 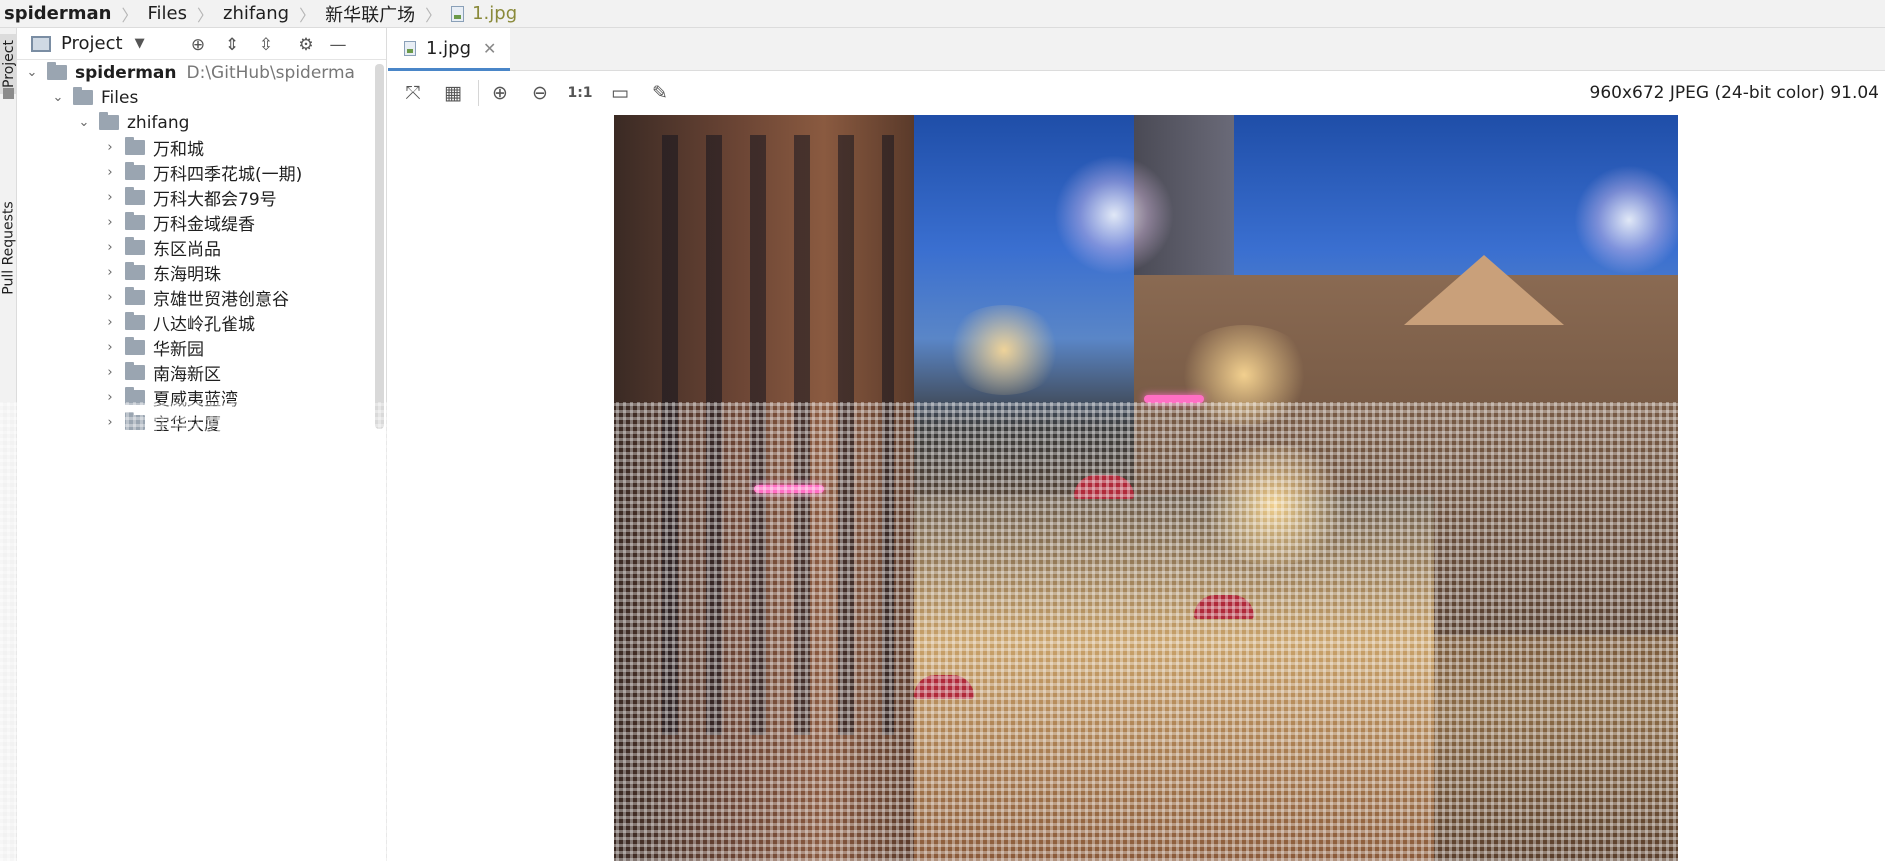 What do you see at coordinates (232, 45) in the screenshot?
I see `expand-all-icon: ⇕` at bounding box center [232, 45].